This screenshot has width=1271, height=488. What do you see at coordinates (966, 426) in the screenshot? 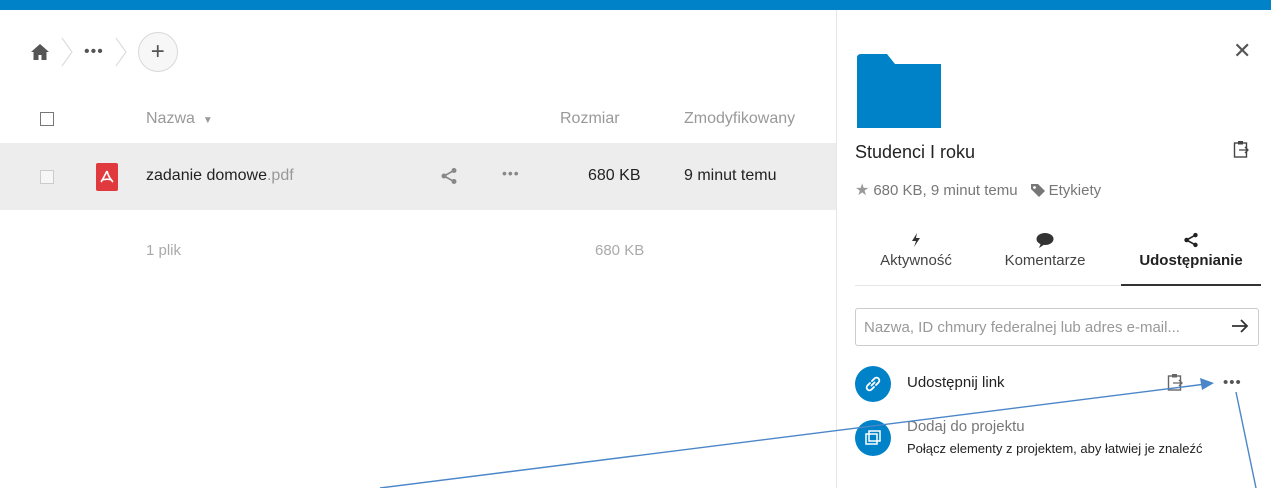
I see `project-title: Dodaj do projektu` at bounding box center [966, 426].